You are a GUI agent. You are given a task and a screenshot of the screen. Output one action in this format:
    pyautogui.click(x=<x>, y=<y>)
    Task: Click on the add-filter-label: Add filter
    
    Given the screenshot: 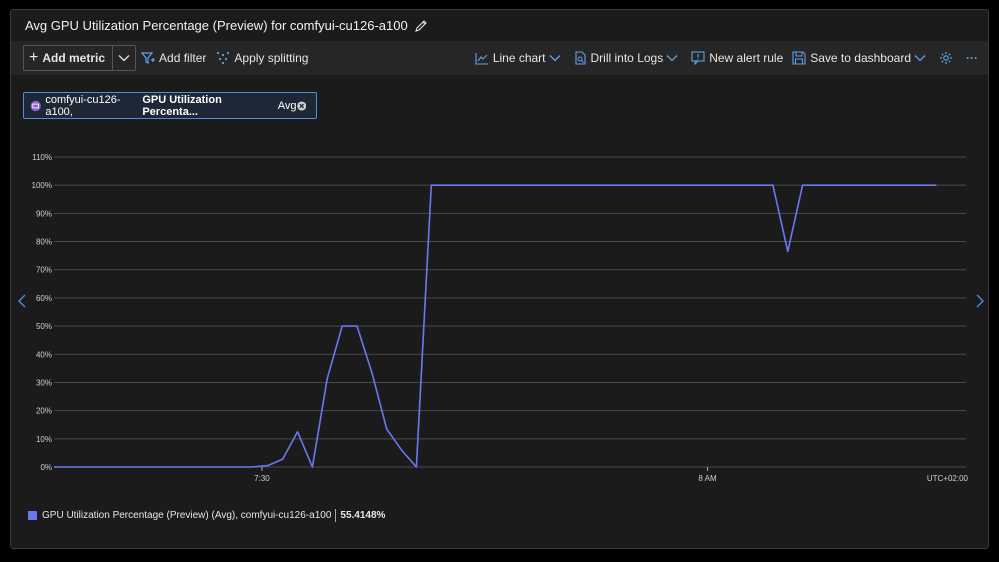 What is the action you would take?
    pyautogui.click(x=183, y=58)
    